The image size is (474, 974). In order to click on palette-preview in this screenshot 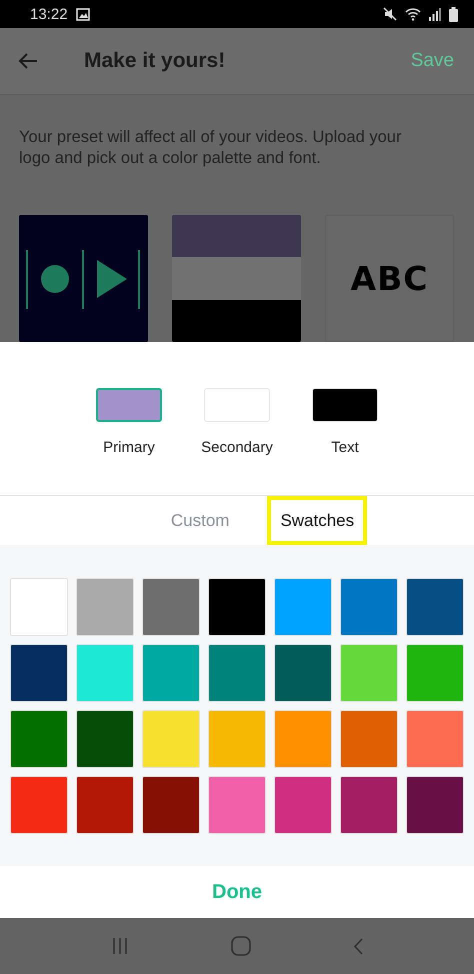, I will do `click(236, 278)`.